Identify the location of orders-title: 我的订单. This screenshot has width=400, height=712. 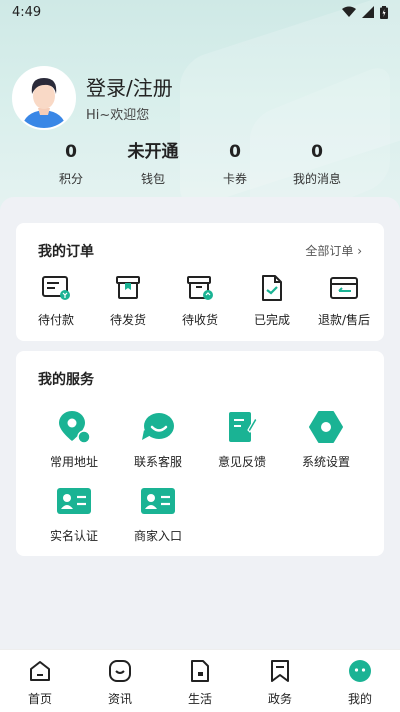
(66, 252).